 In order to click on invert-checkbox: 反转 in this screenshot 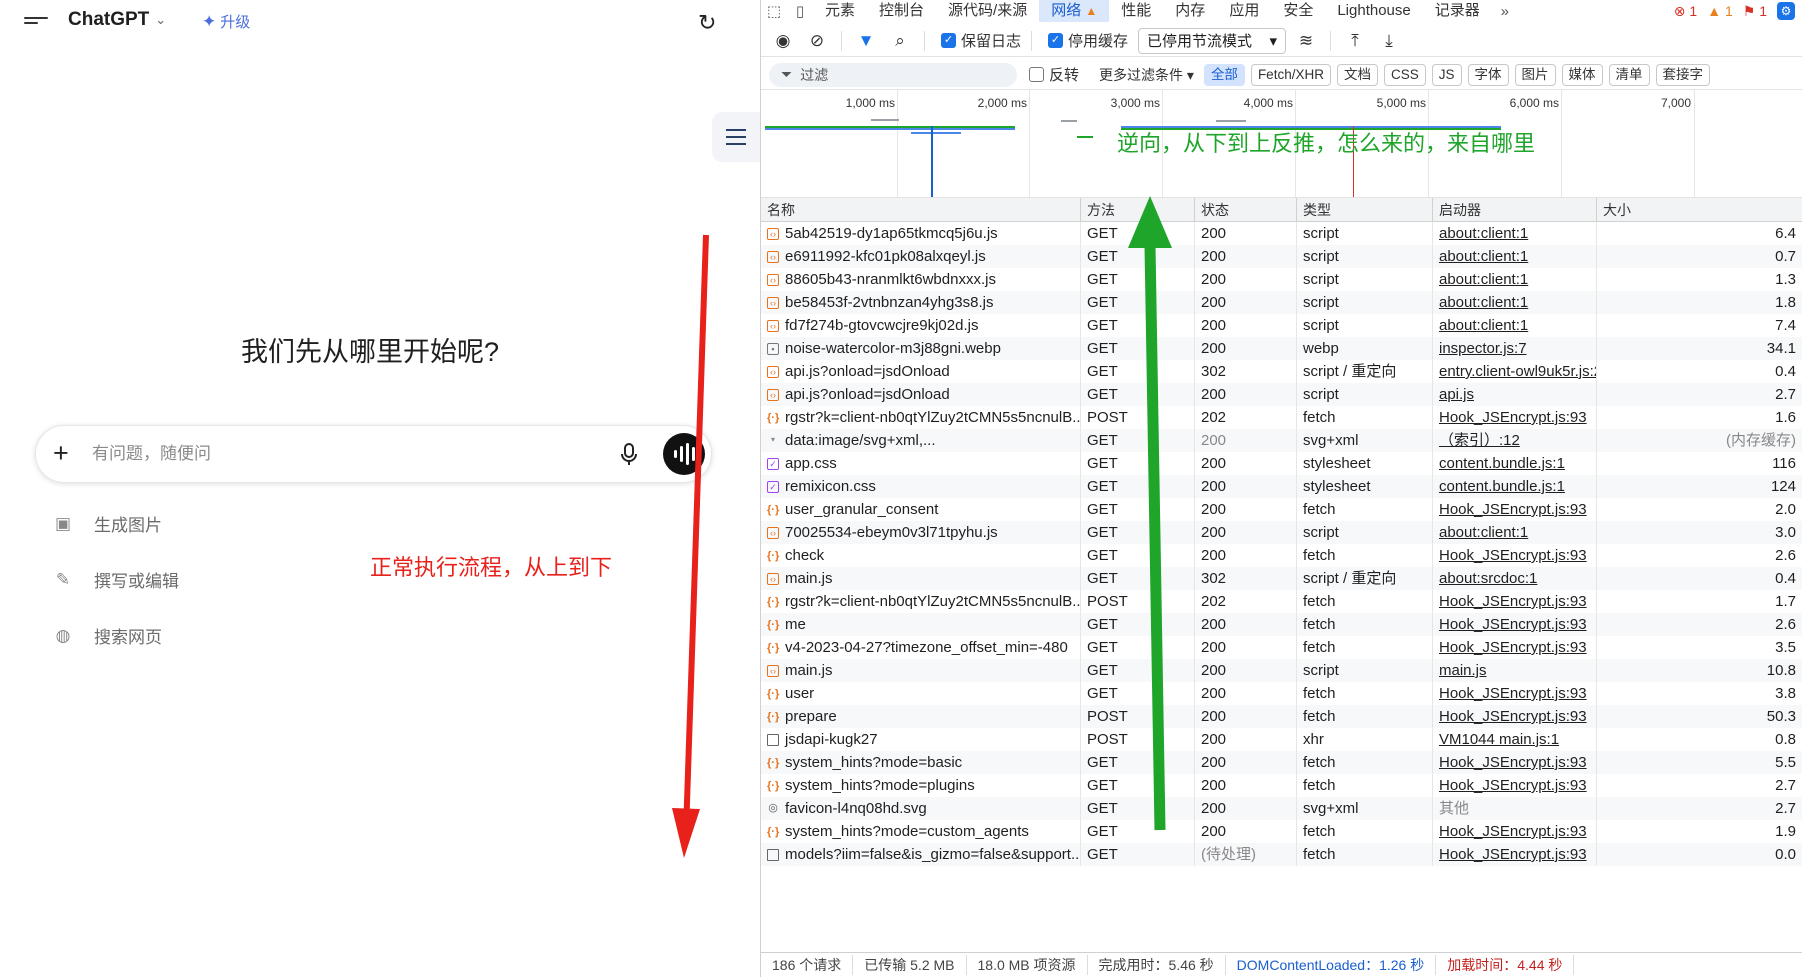, I will do `click(1054, 74)`.